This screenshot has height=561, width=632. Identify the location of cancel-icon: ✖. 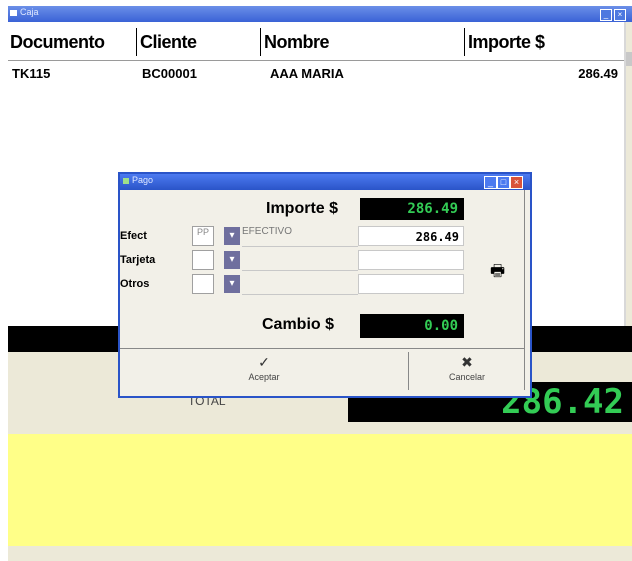
(467, 362).